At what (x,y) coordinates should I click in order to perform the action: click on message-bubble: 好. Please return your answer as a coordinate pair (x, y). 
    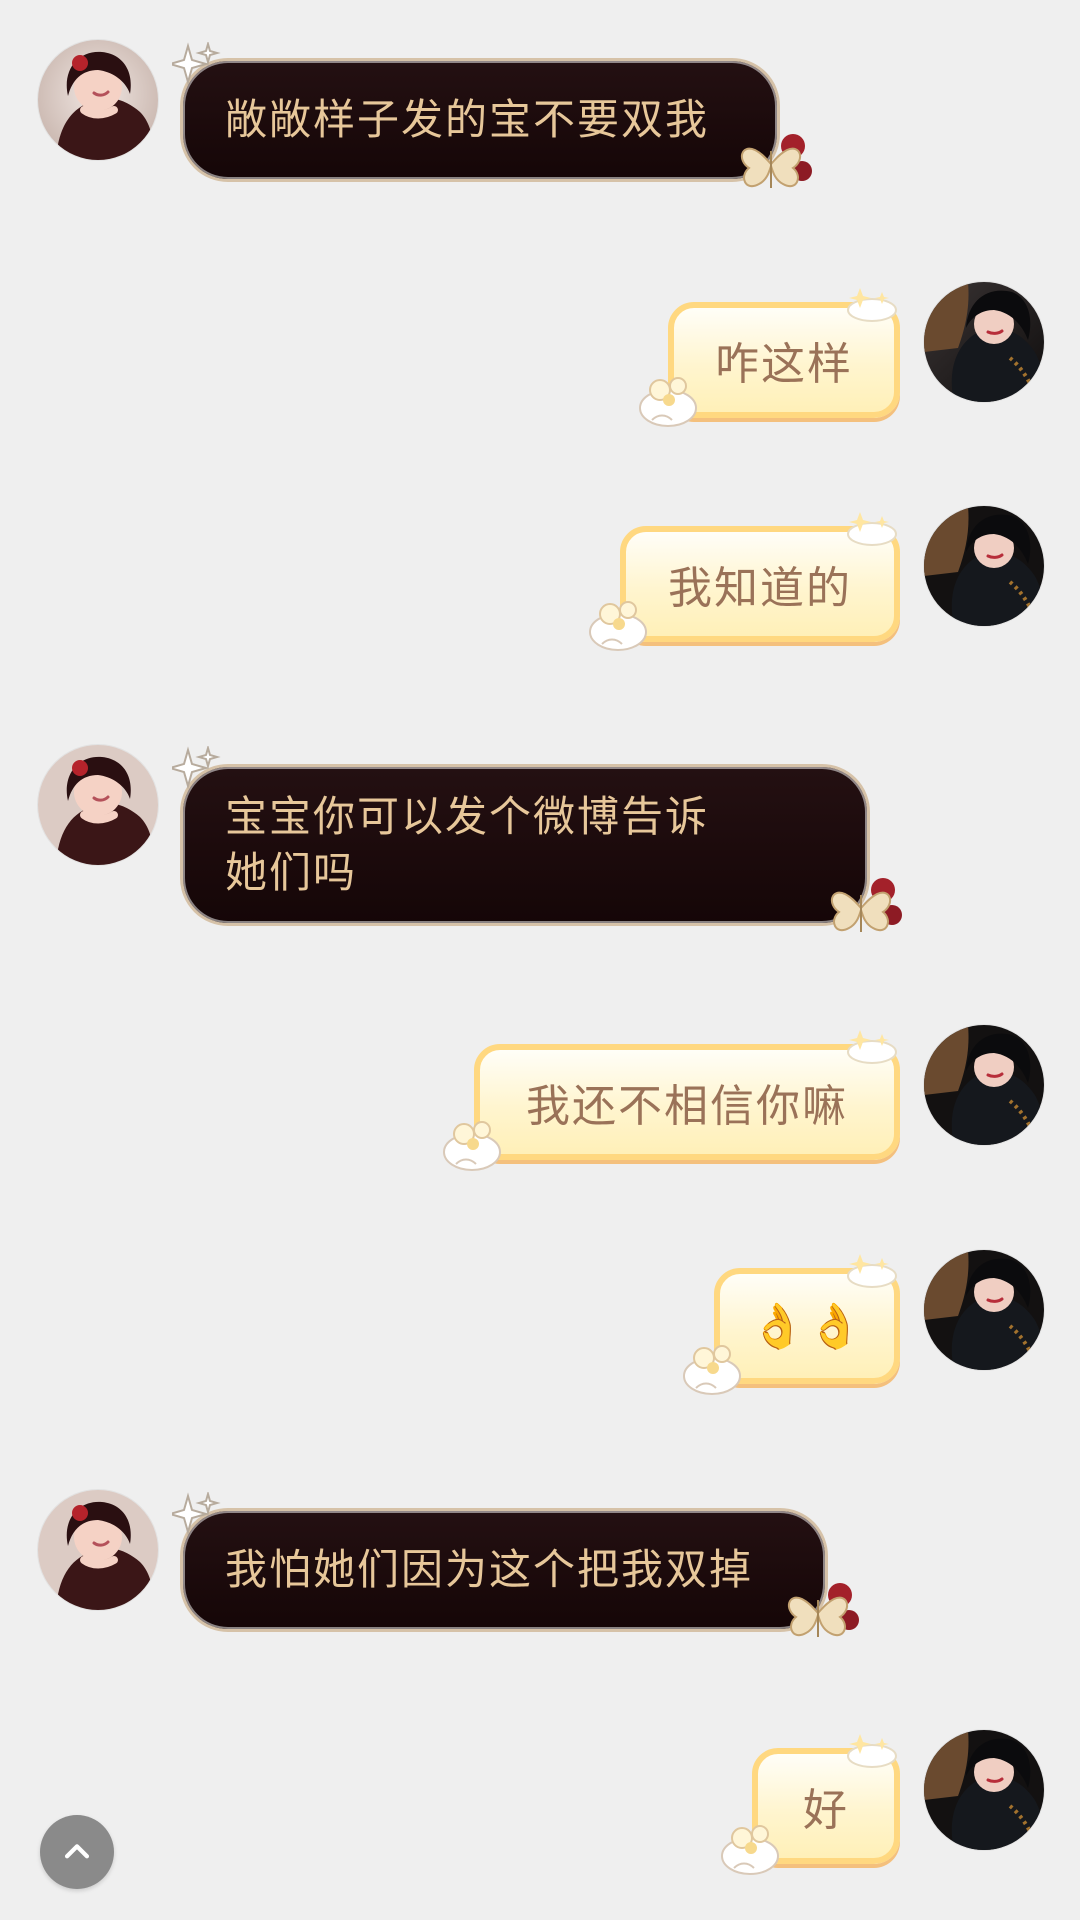
    Looking at the image, I should click on (826, 1806).